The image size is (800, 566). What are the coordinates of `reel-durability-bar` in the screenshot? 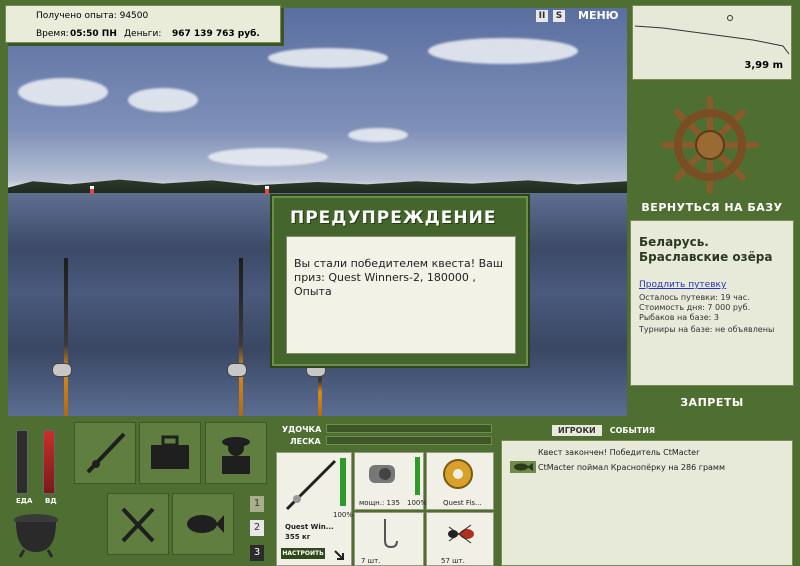 It's located at (417, 476).